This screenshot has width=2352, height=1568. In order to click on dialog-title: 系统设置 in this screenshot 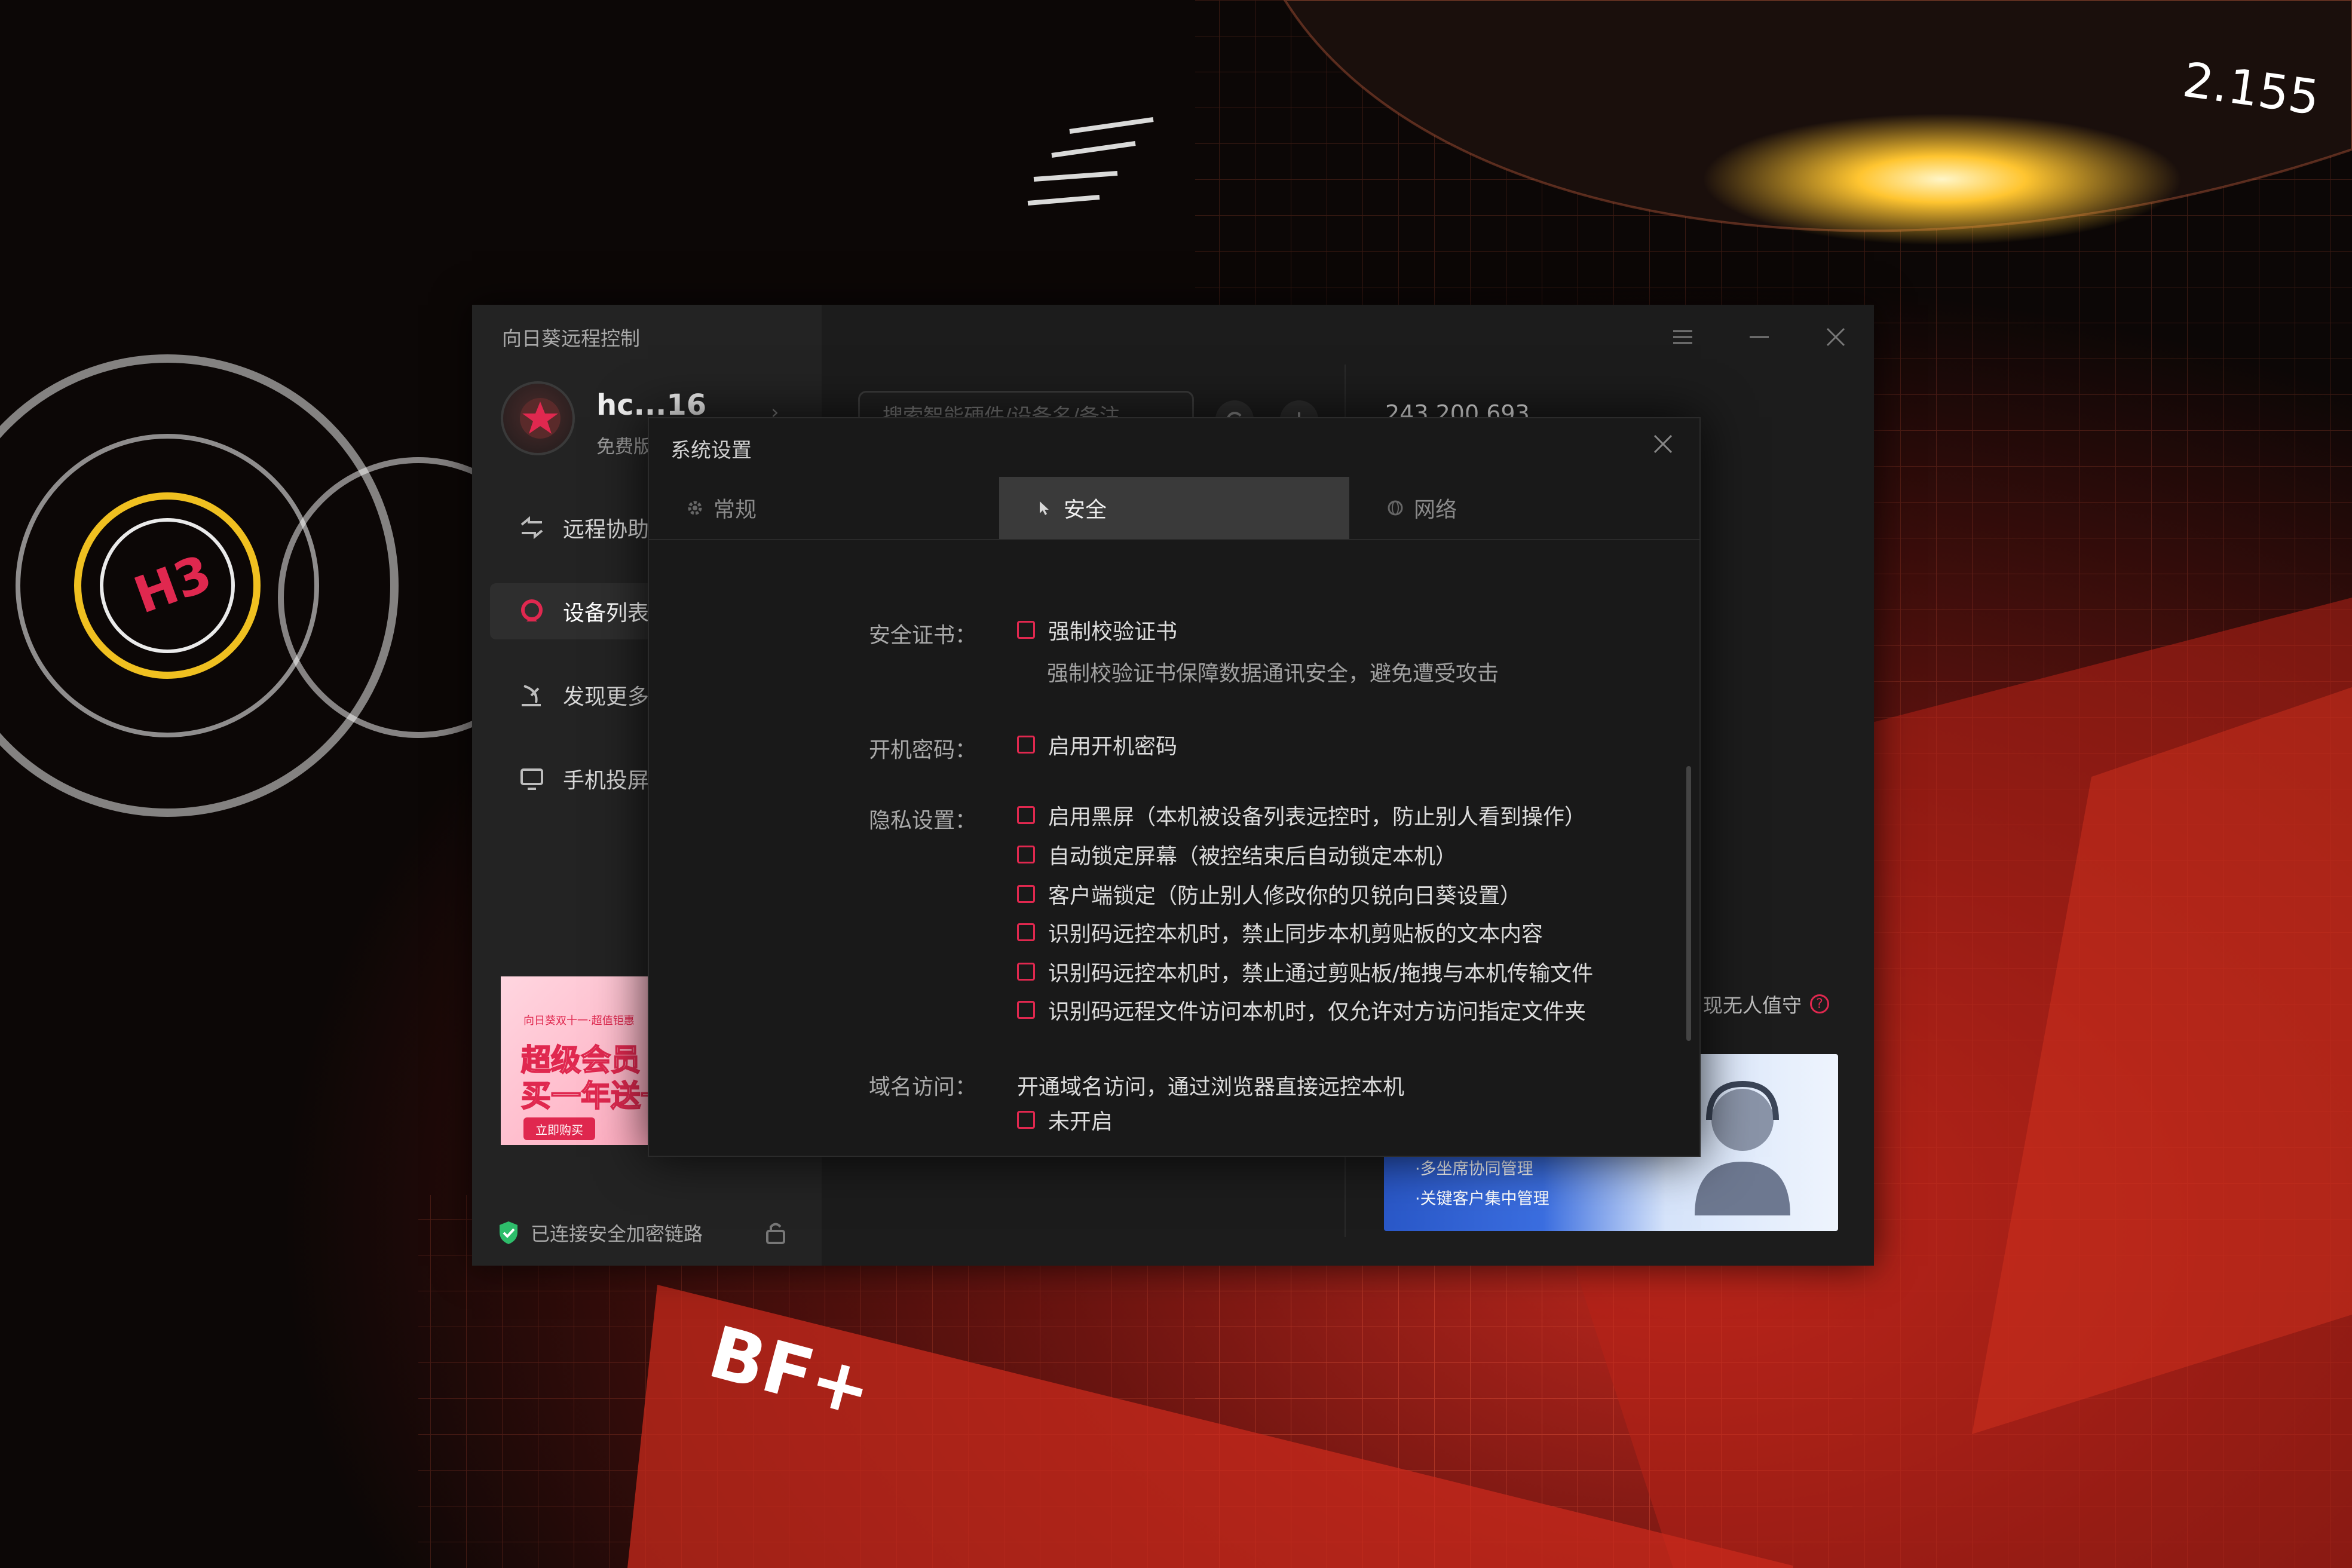, I will do `click(711, 451)`.